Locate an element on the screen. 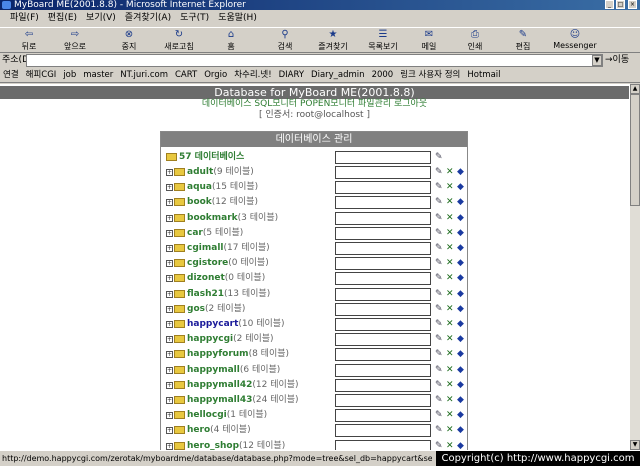  link-item: Hotmail is located at coordinates (483, 75).